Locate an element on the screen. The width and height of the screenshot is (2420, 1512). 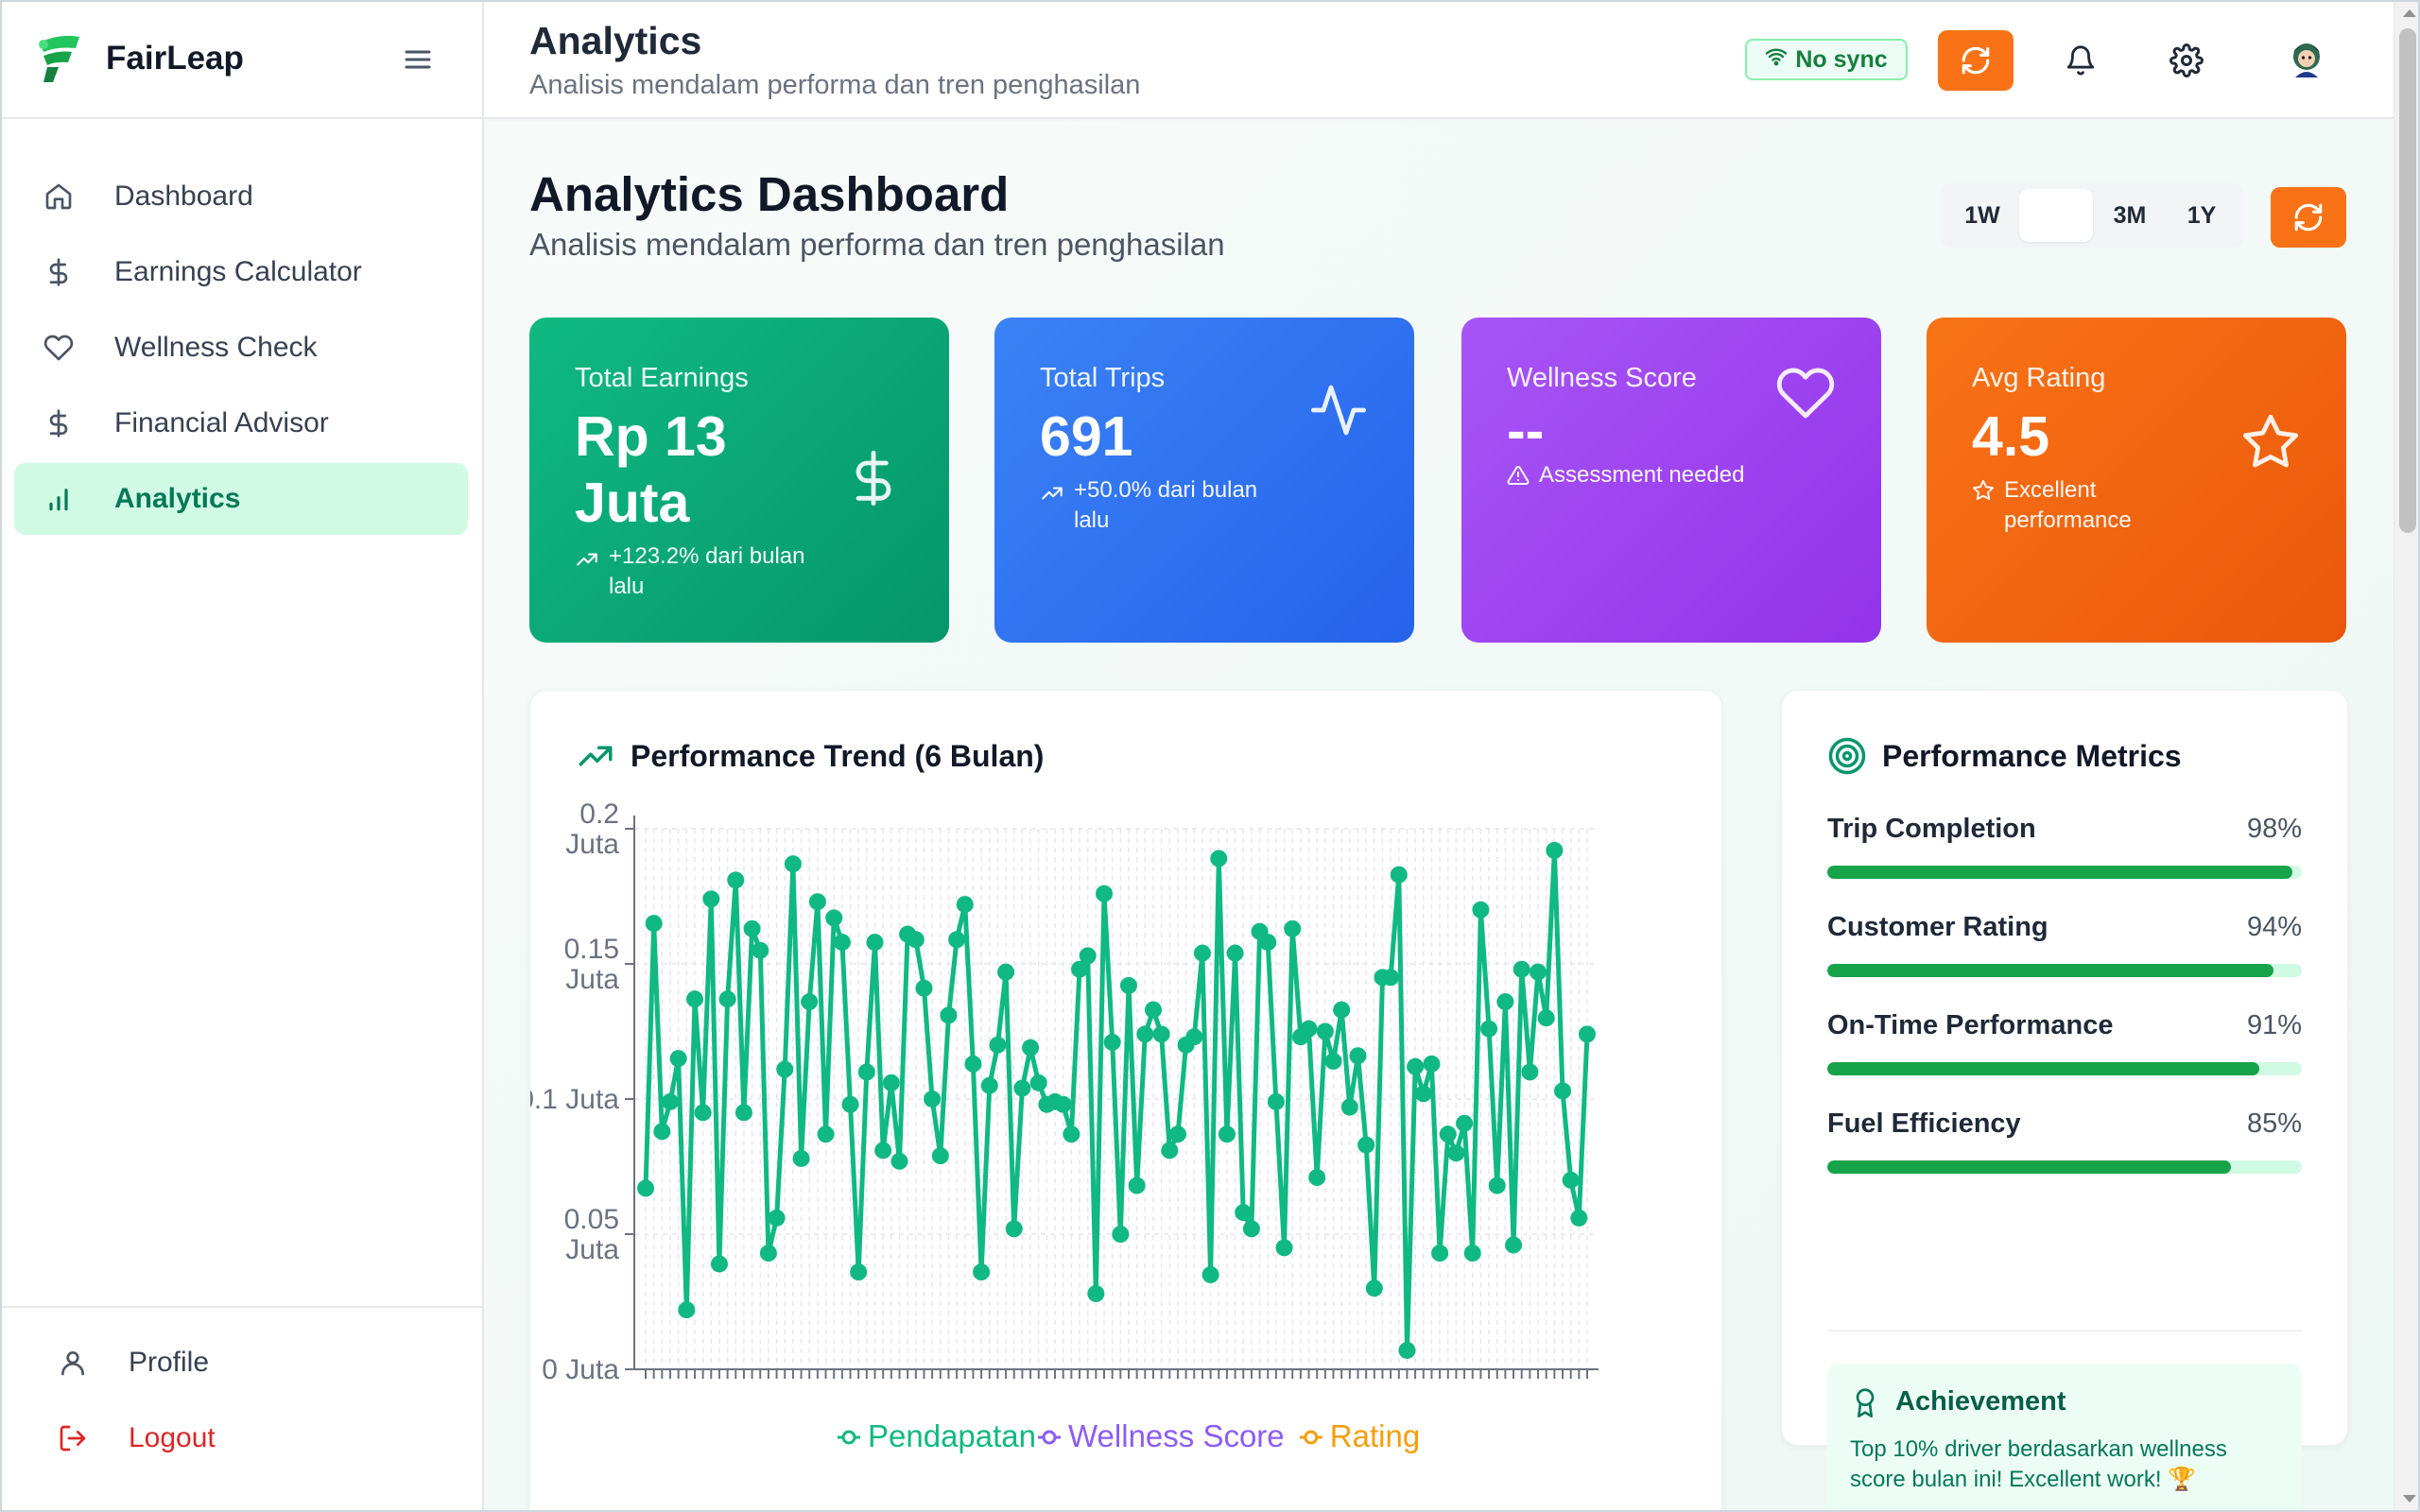
refresh-analytics-button is located at coordinates (2308, 217).